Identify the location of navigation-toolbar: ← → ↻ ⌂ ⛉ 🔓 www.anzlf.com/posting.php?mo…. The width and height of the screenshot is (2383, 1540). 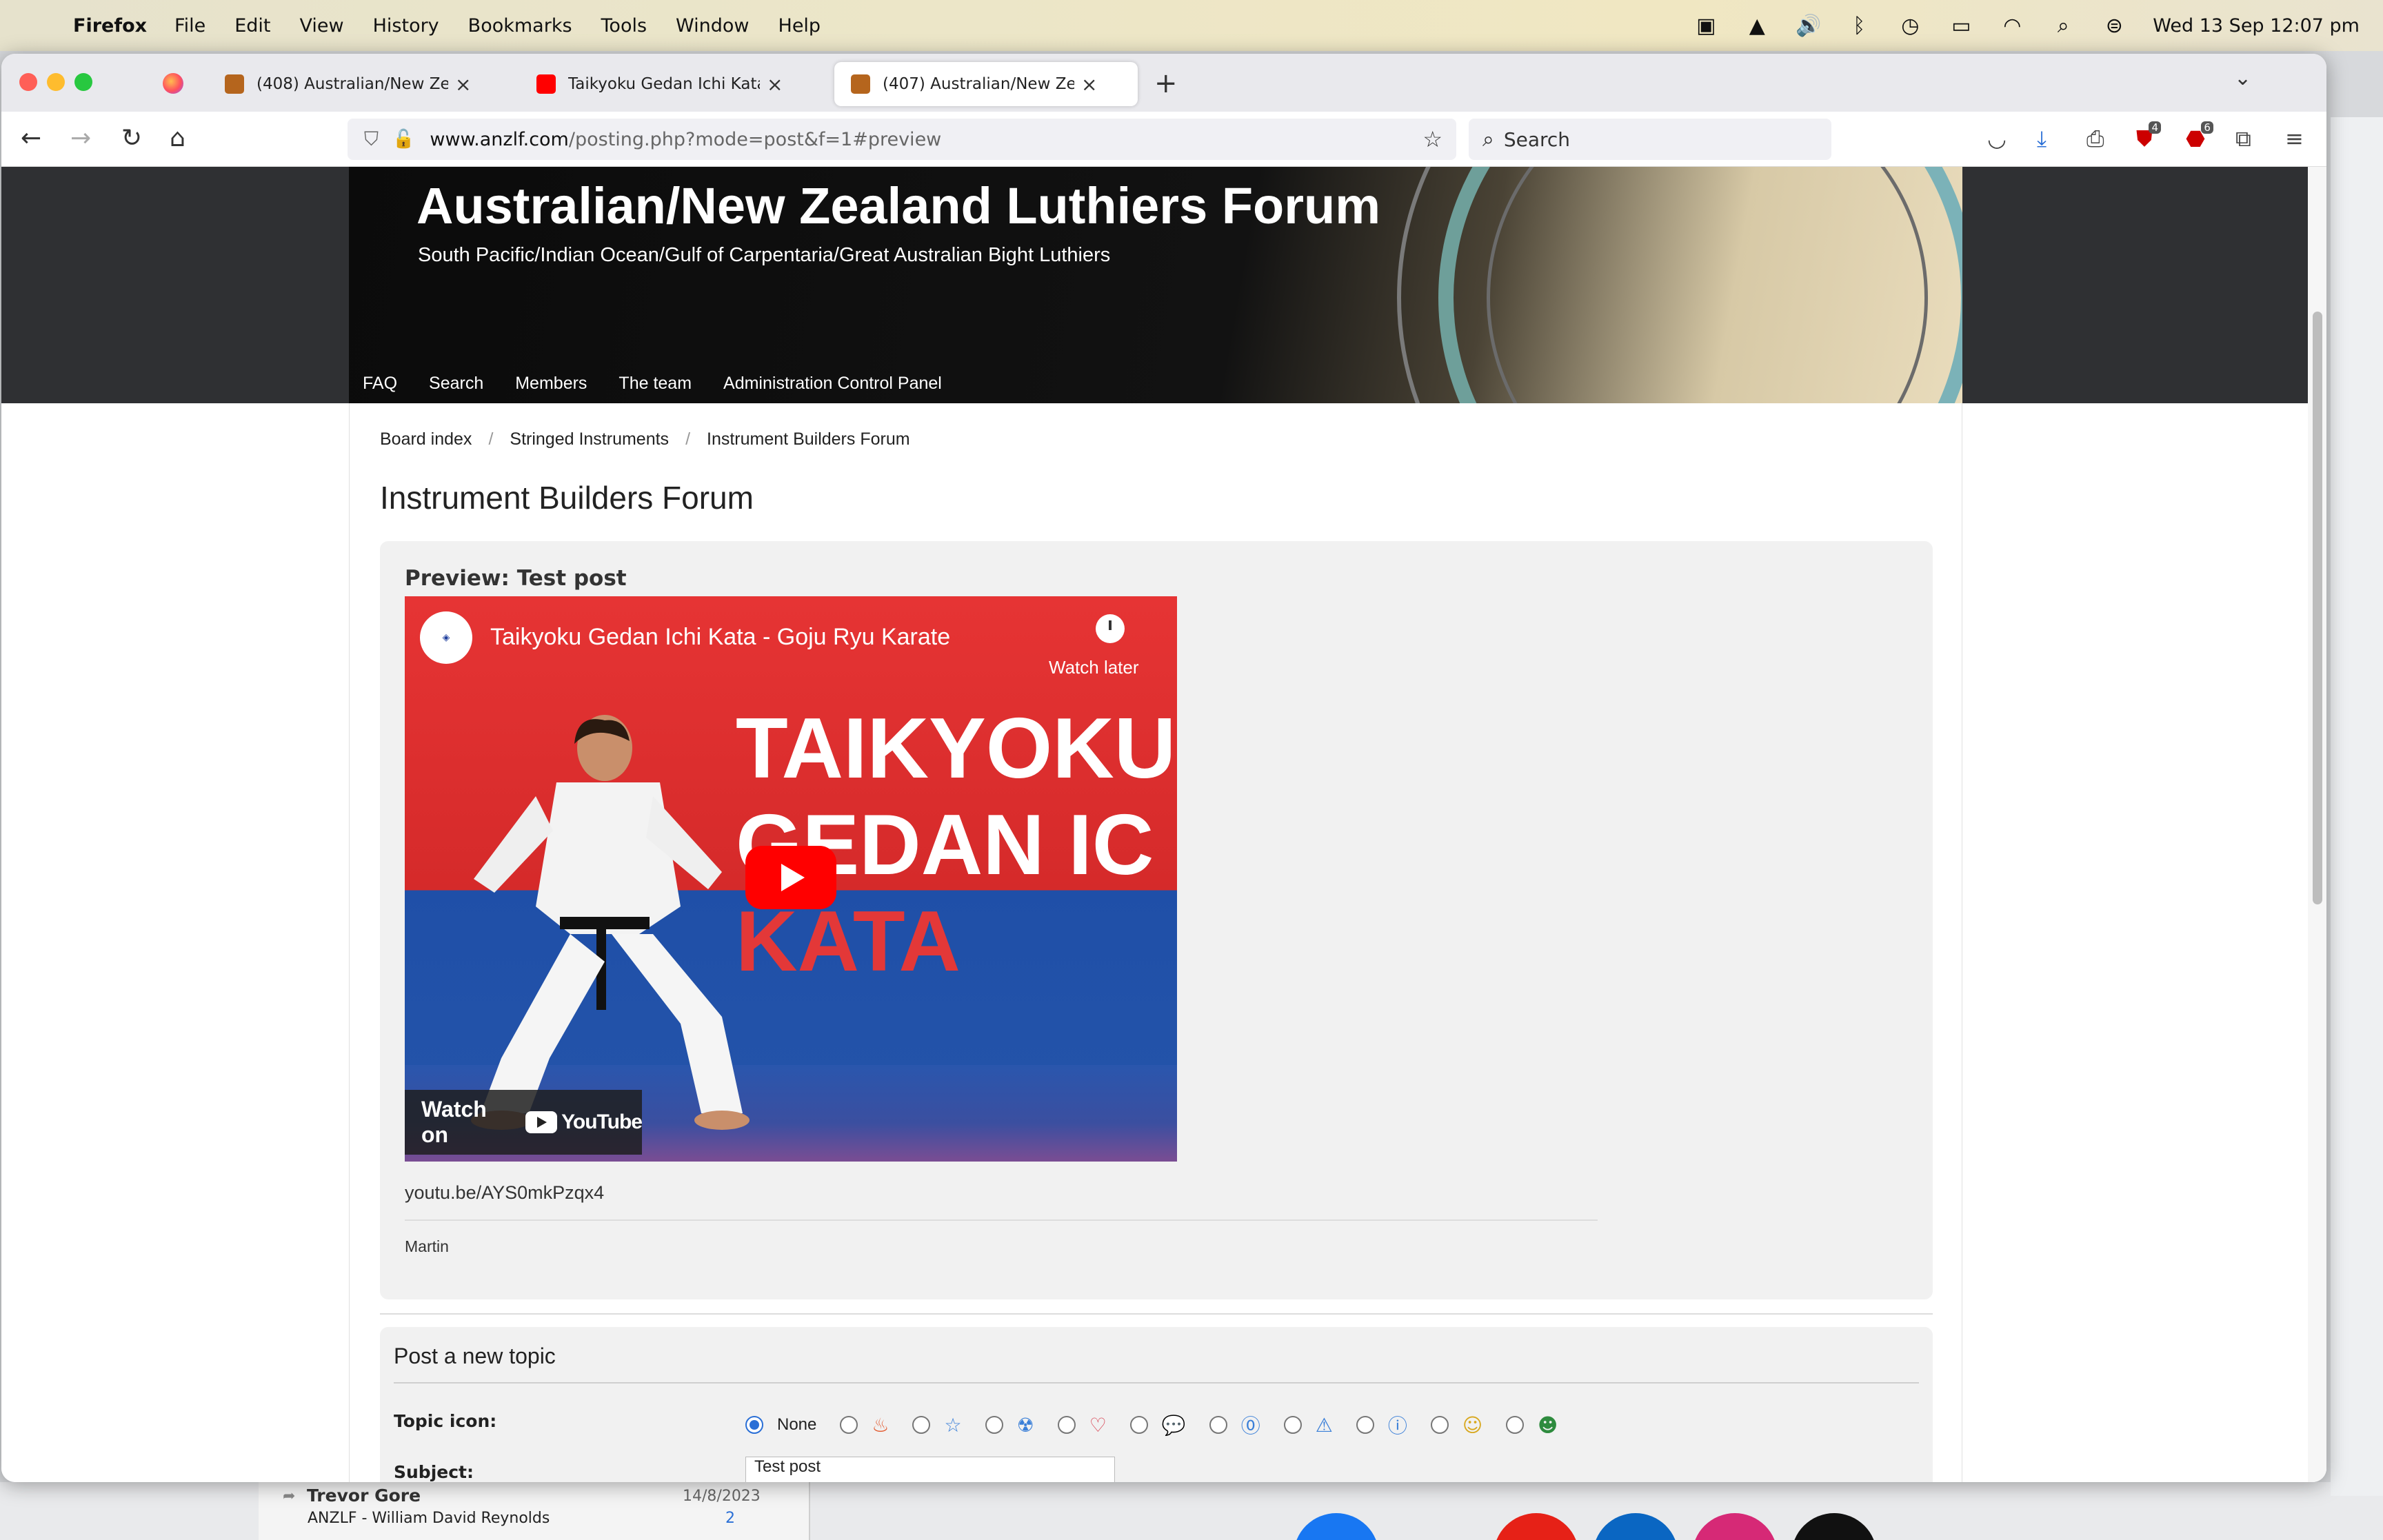
(1163, 140).